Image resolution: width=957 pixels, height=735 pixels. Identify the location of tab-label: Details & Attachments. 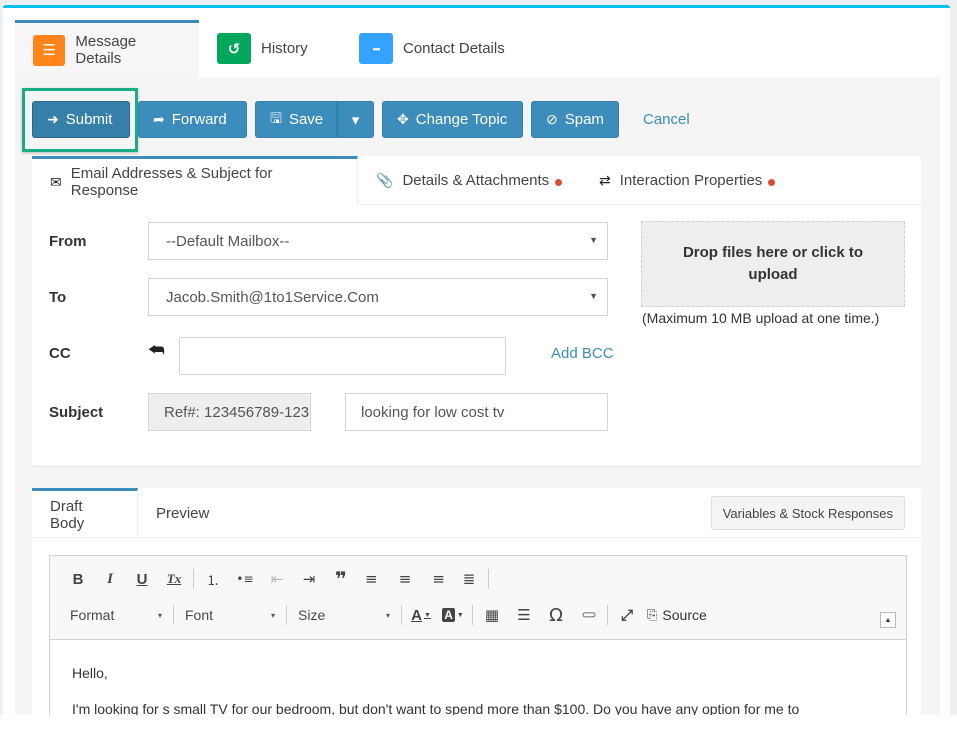
(476, 180).